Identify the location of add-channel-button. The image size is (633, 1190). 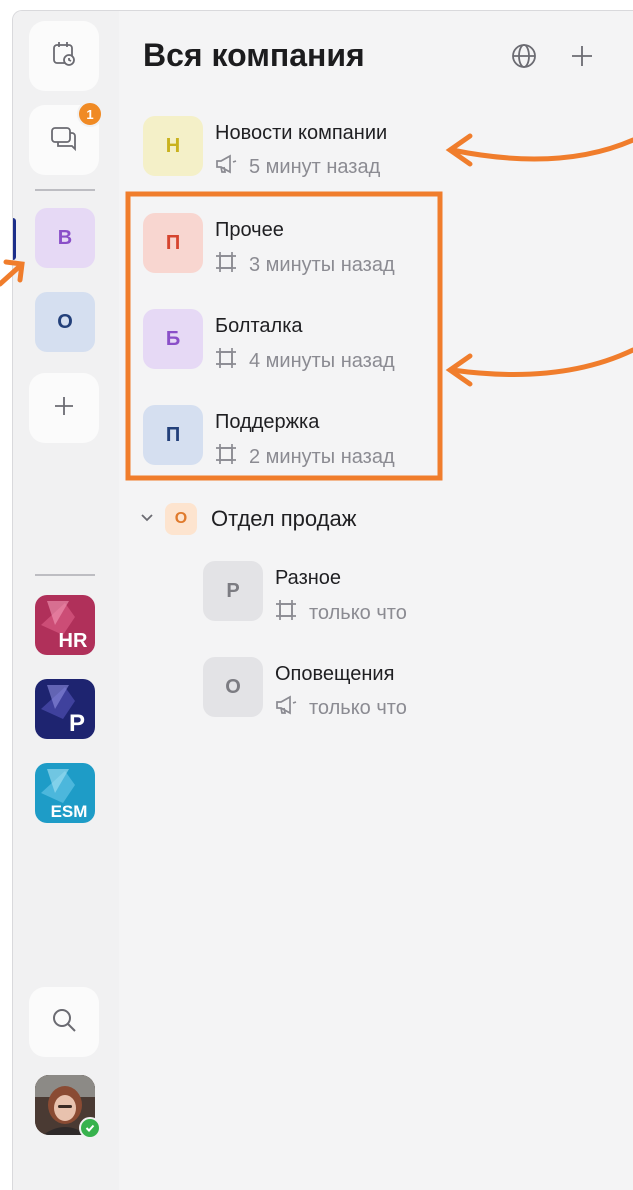
(582, 58).